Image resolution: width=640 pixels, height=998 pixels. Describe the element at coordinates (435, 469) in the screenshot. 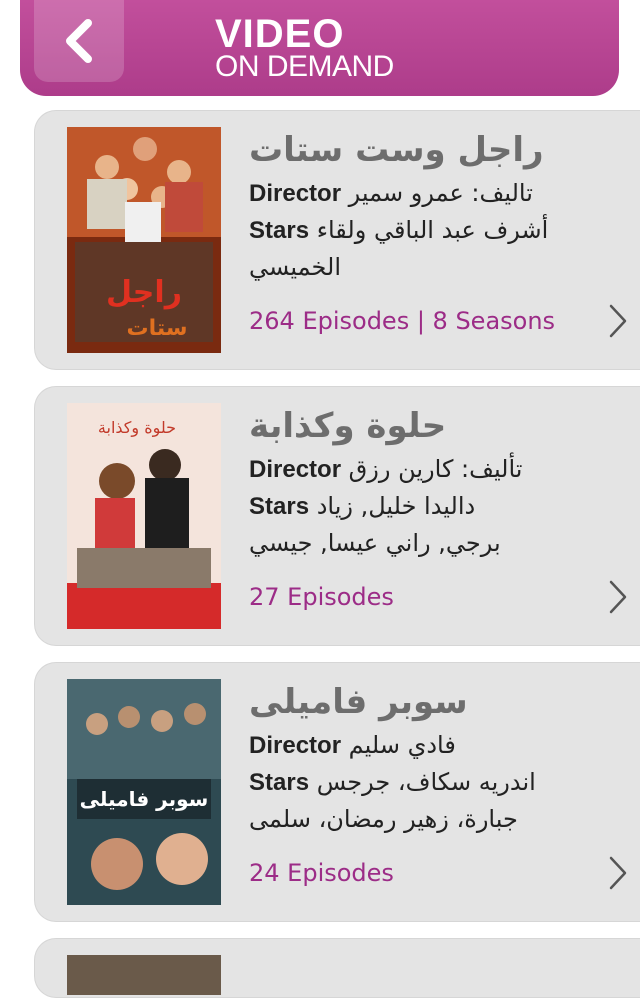

I see `director-name: تأليف: كارين رزق` at that location.